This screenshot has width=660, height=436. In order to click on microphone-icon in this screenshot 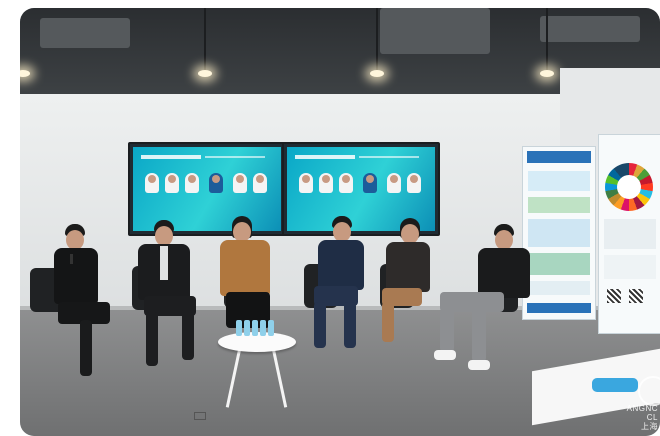, I will do `click(71, 259)`.